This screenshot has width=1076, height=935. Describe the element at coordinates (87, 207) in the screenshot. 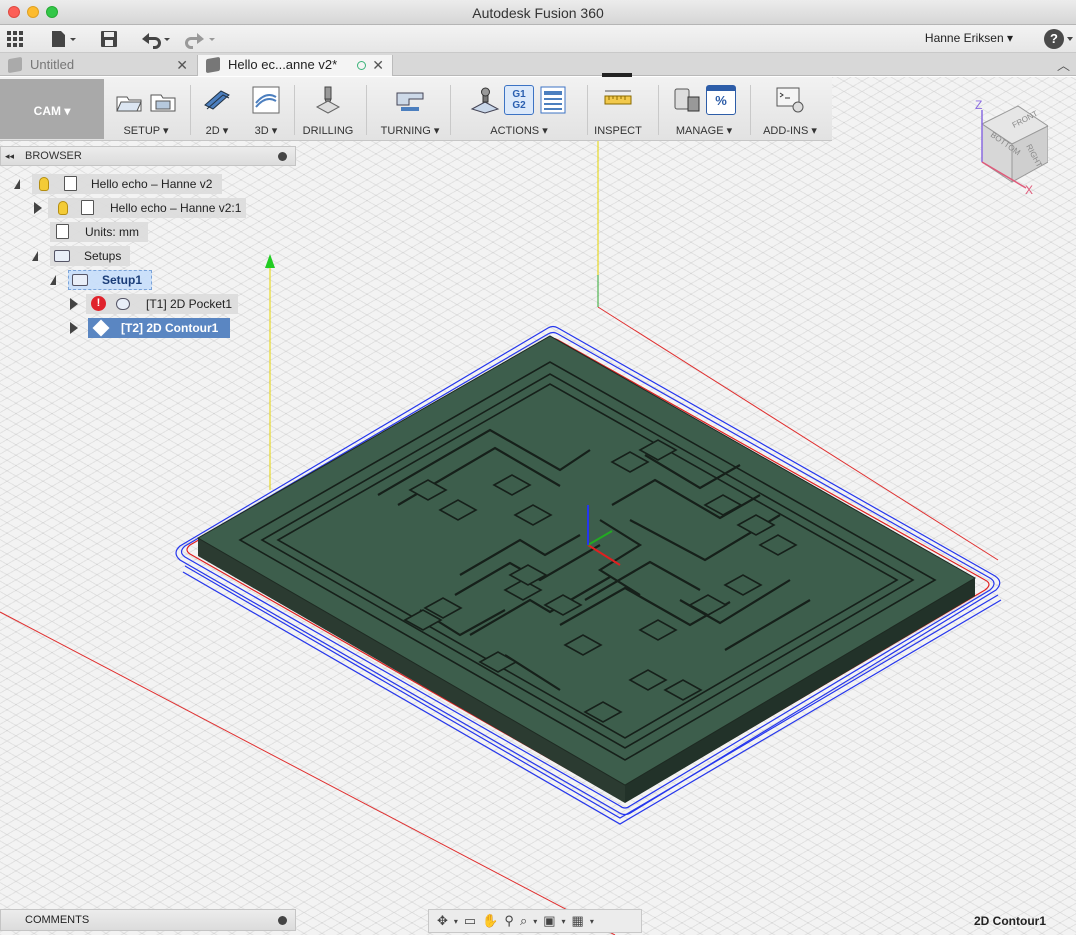

I see `component-icon` at that location.